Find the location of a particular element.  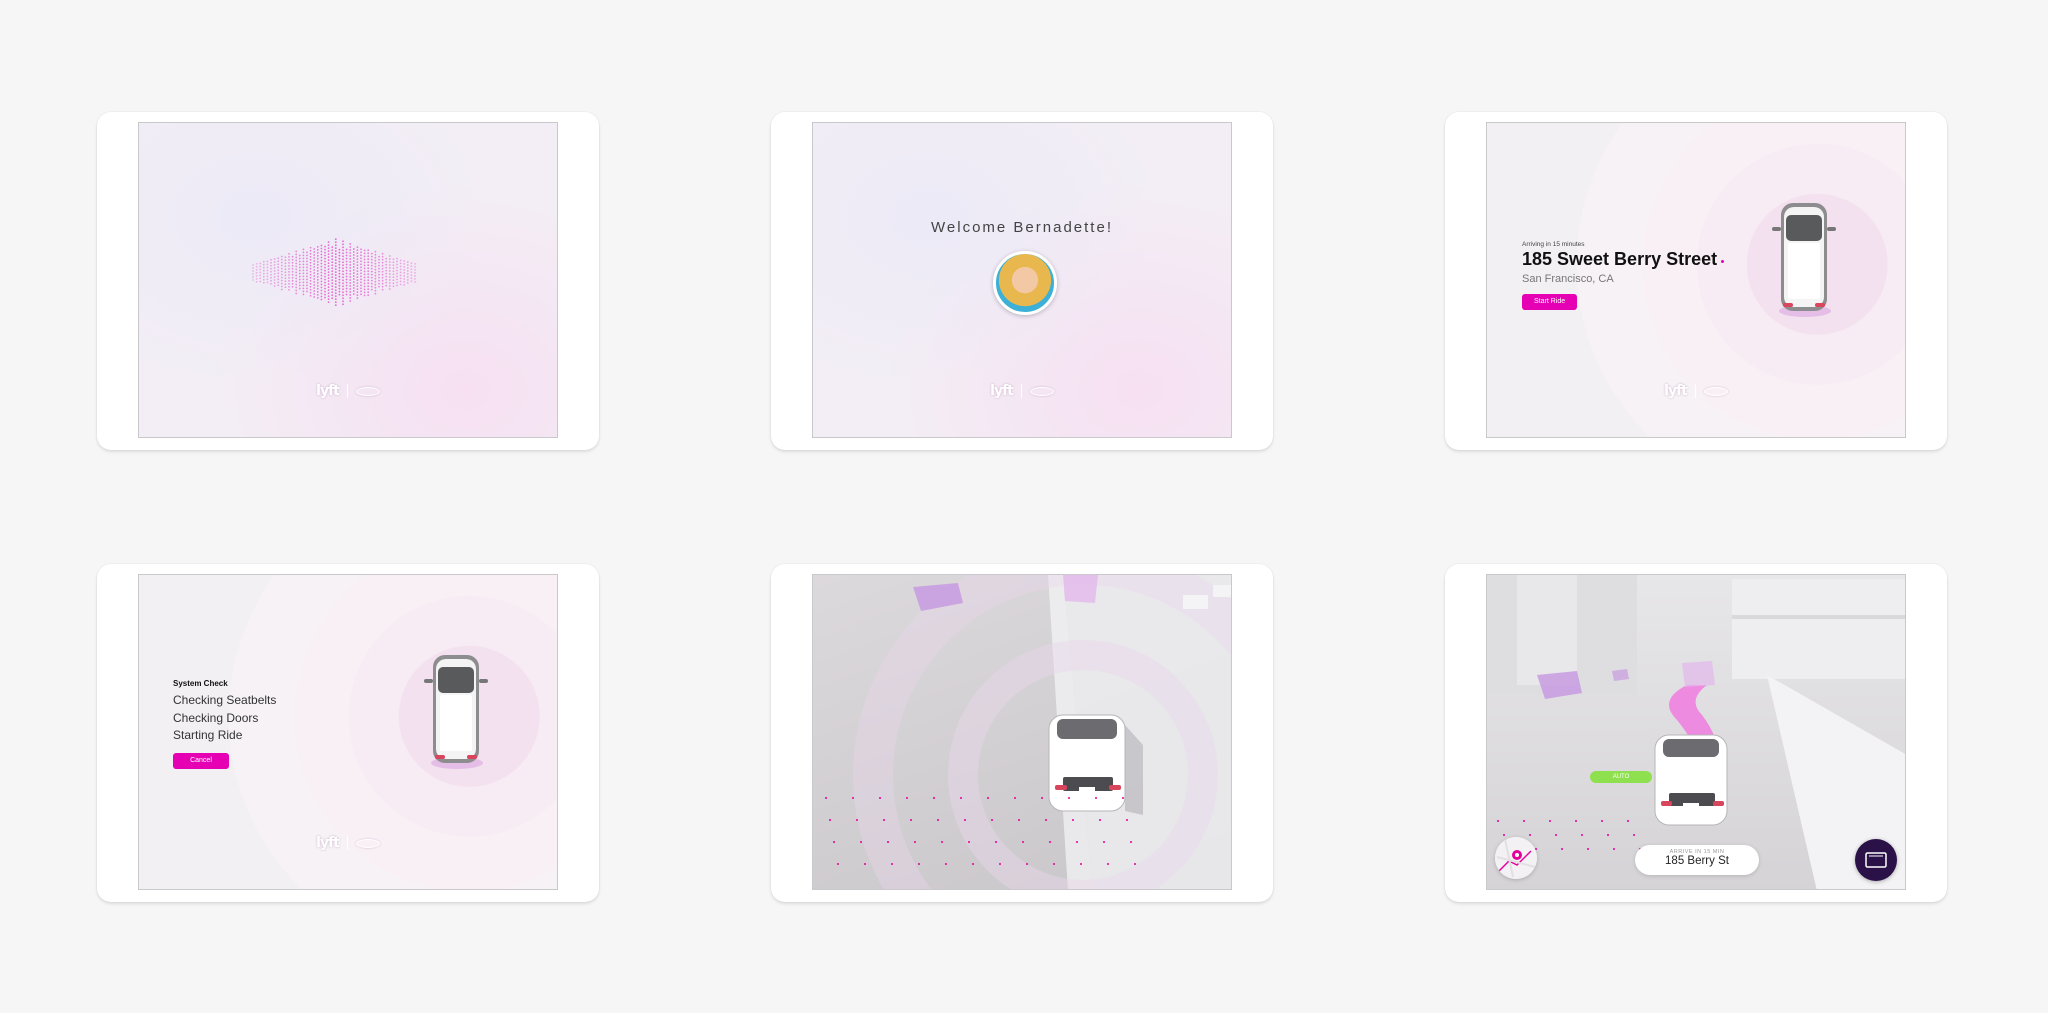

ride-screen: AUTO ARRIVE IN 15 MIN 185 Berry St is located at coordinates (1696, 732).